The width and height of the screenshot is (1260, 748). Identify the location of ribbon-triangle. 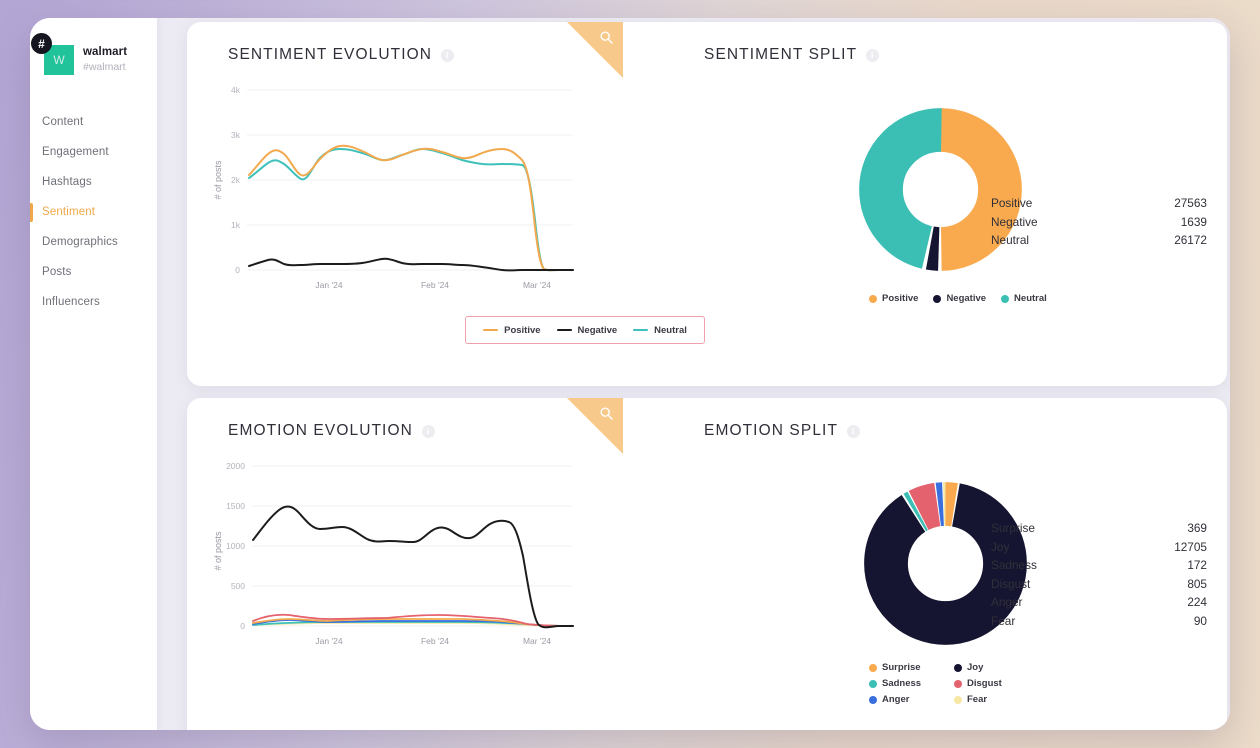
(595, 426).